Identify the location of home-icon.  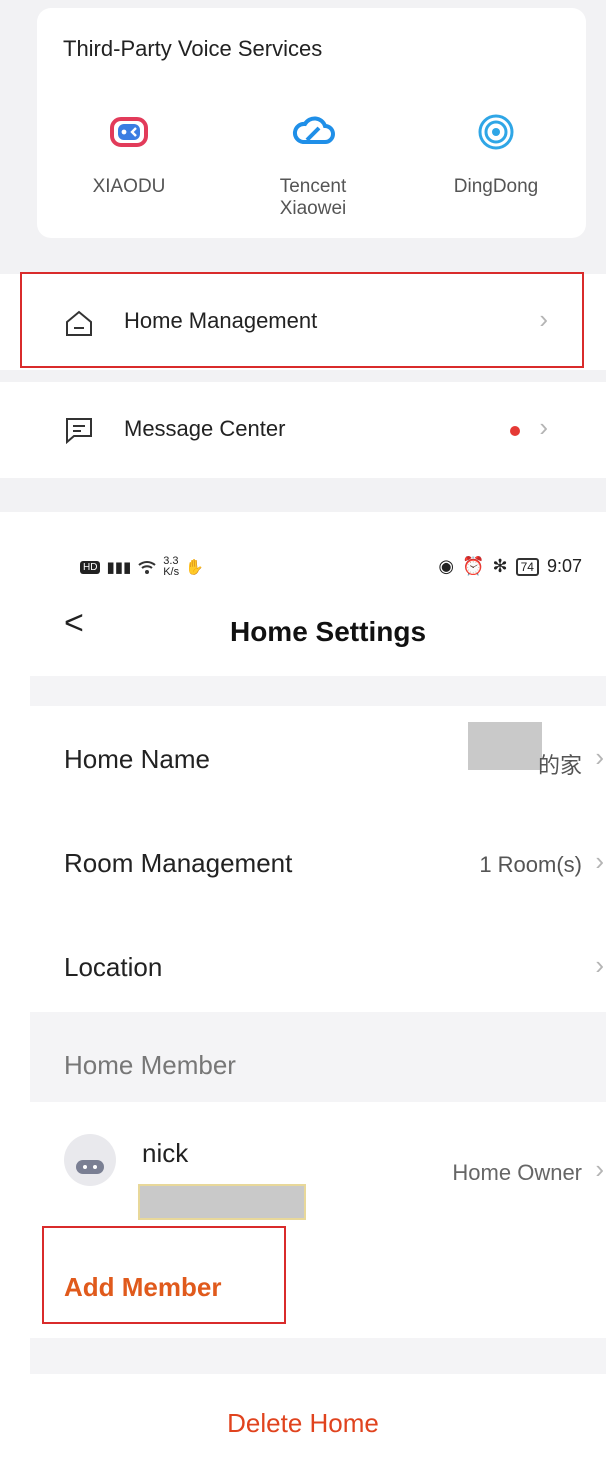
(79, 323).